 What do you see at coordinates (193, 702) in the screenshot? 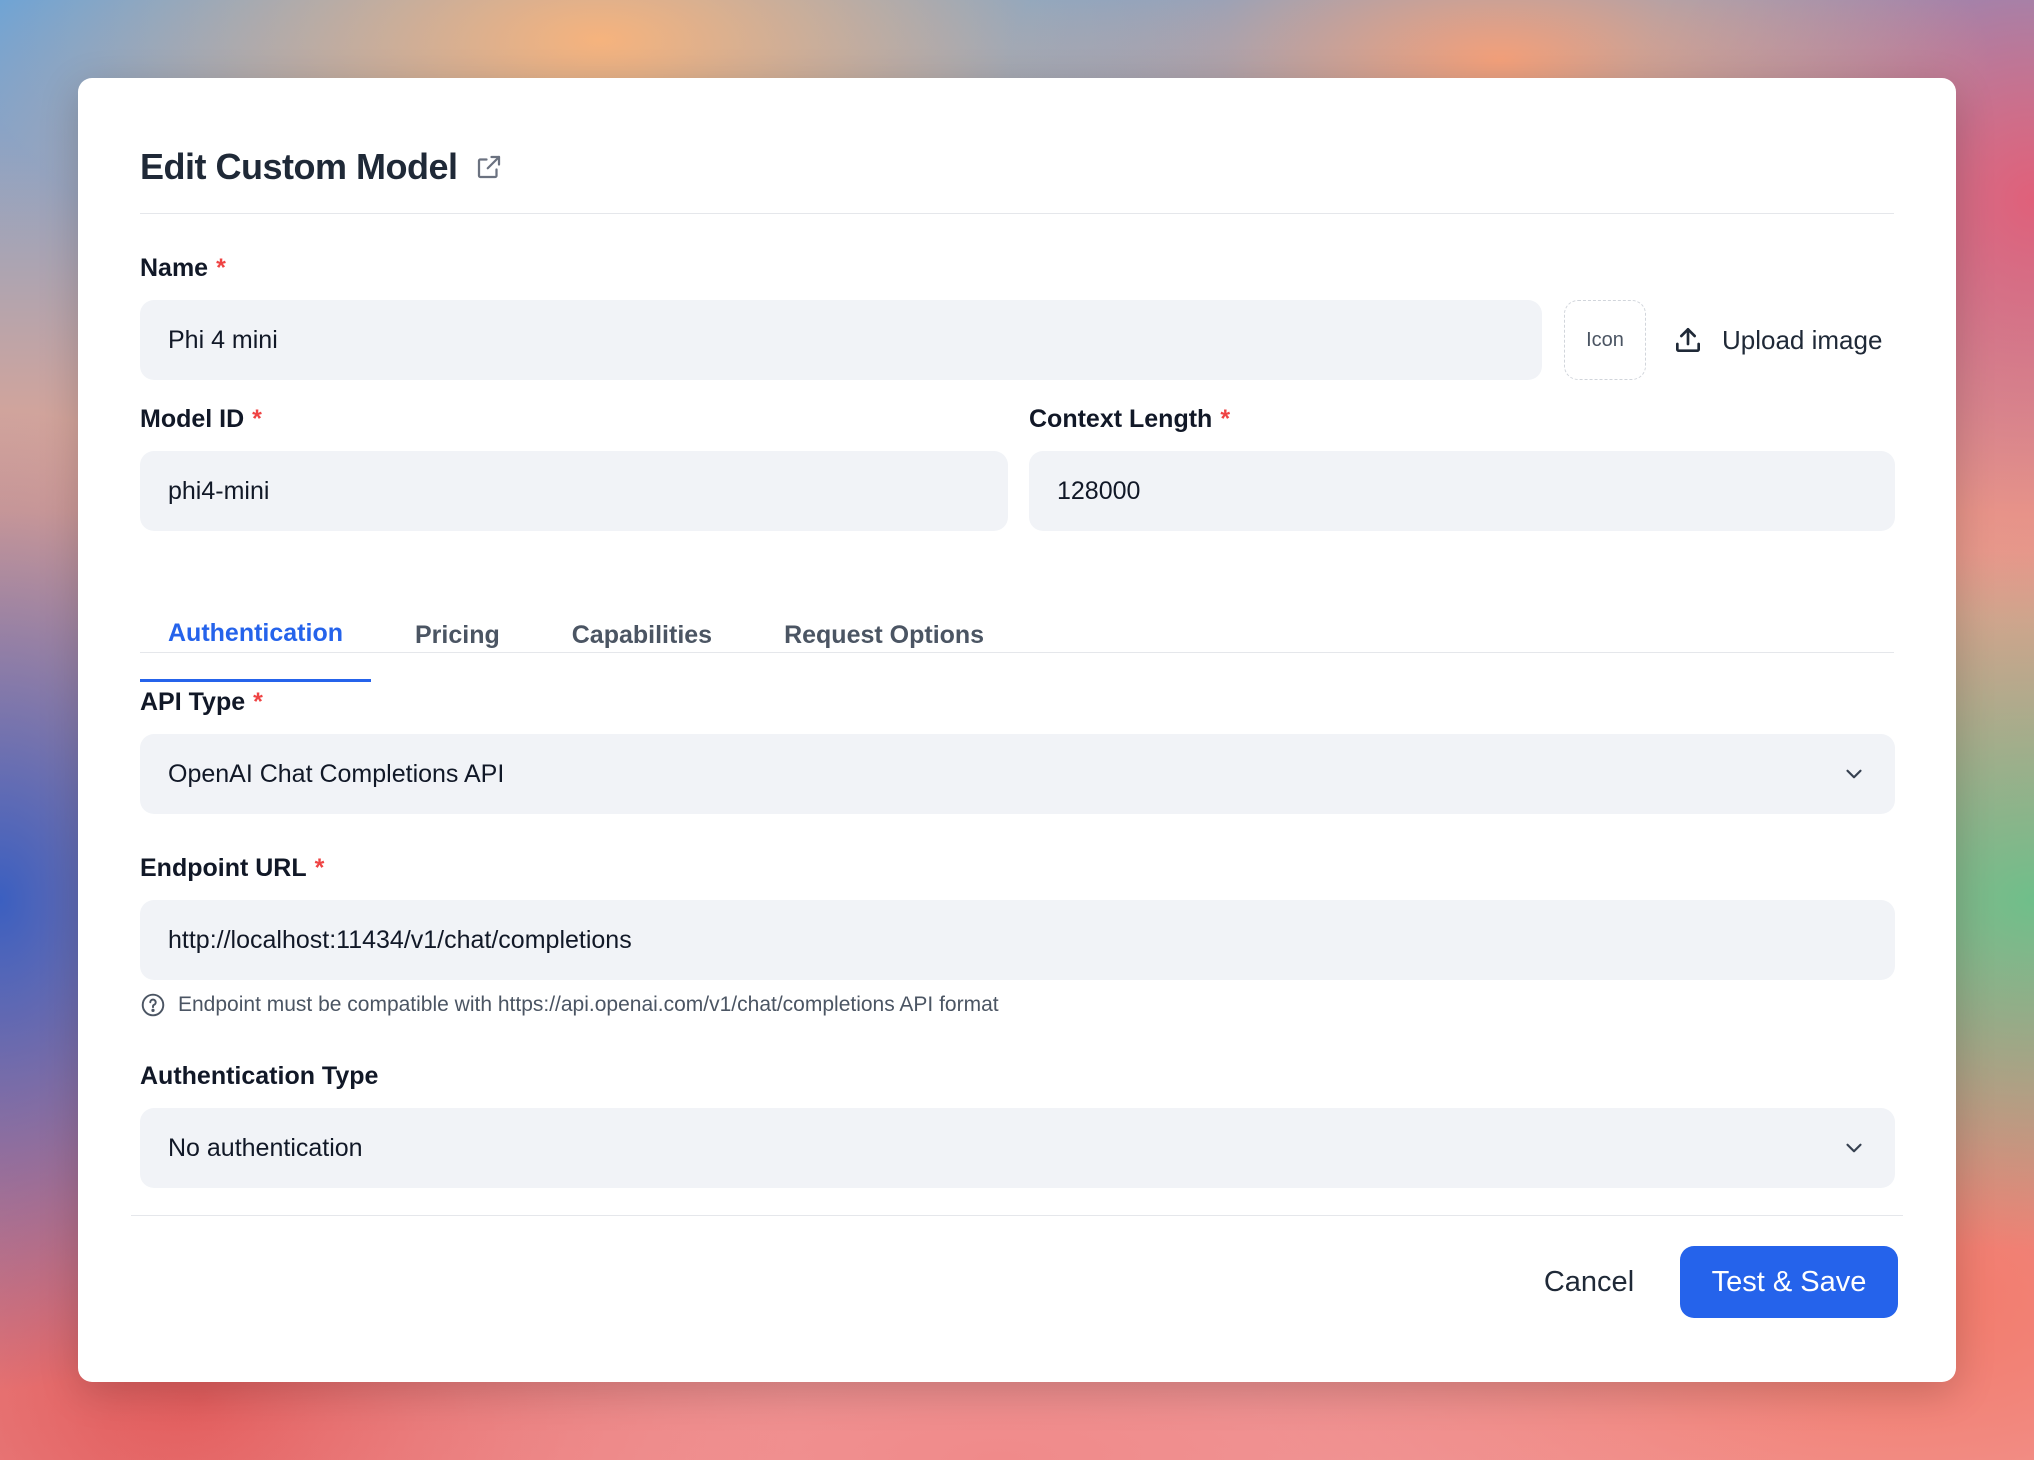
I see `api-type-label-text: API Type` at bounding box center [193, 702].